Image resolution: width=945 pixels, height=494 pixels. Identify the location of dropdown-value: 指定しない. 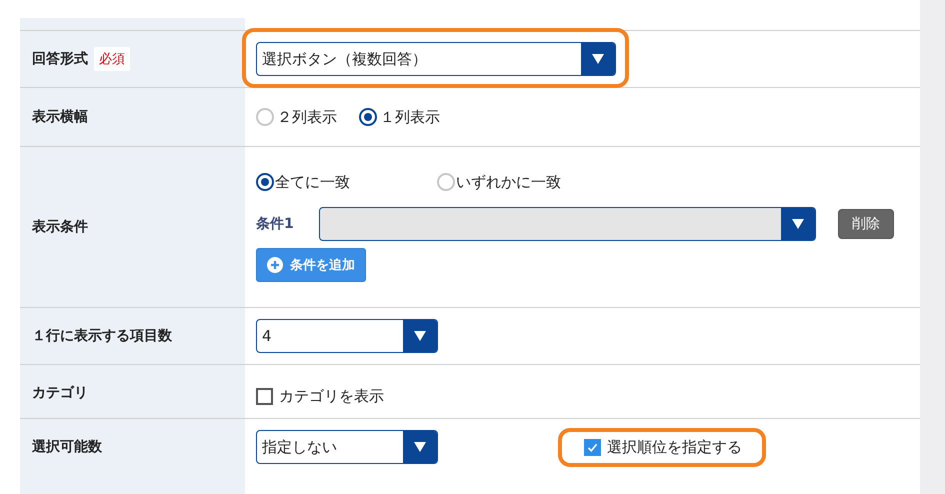
(299, 447).